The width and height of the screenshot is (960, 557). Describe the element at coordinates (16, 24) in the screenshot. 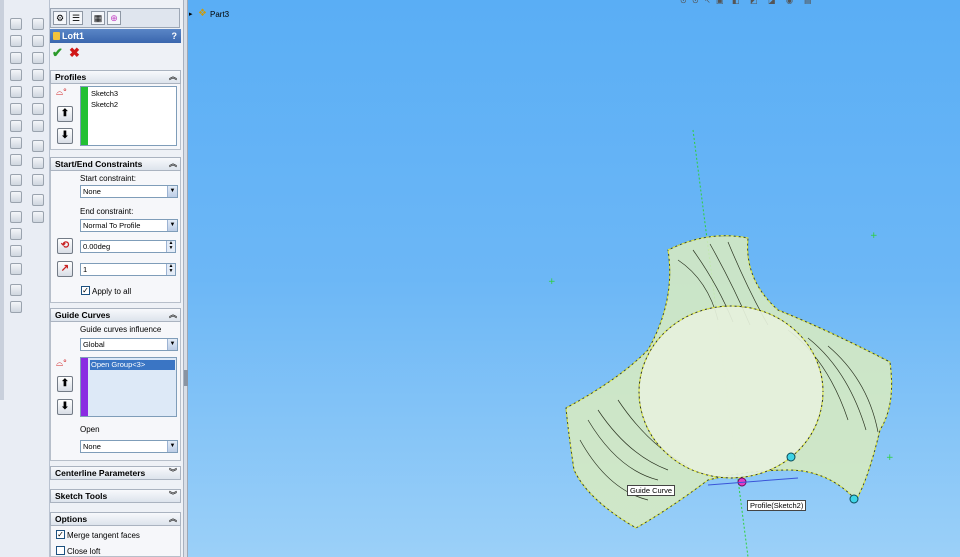

I see `extrude-icon` at that location.